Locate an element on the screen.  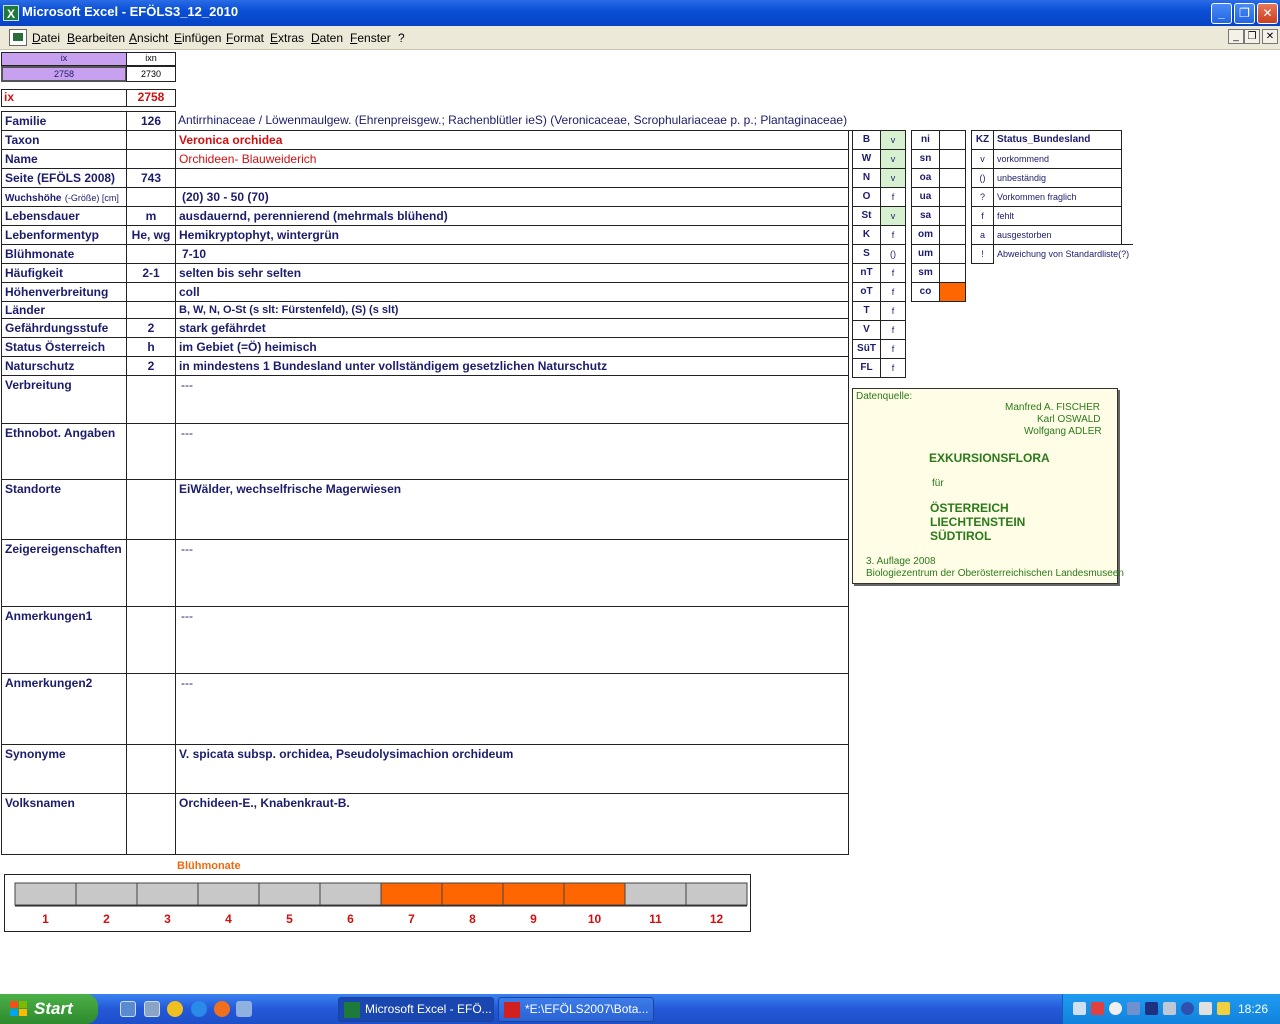
record-value-cell: EiWälder, wechselfrische Magerwiesen is located at coordinates (512, 509).